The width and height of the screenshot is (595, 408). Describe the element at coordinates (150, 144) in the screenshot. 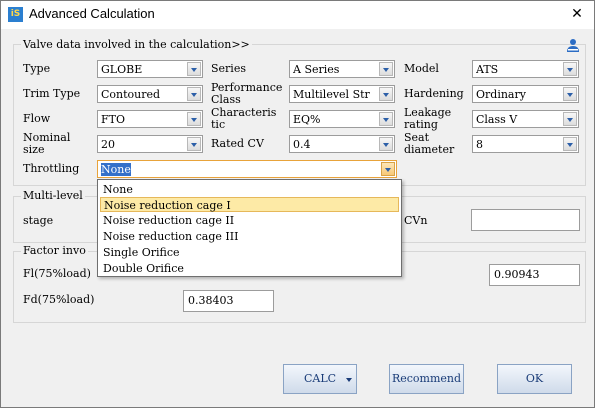

I see `nominal-size-select: 20` at that location.